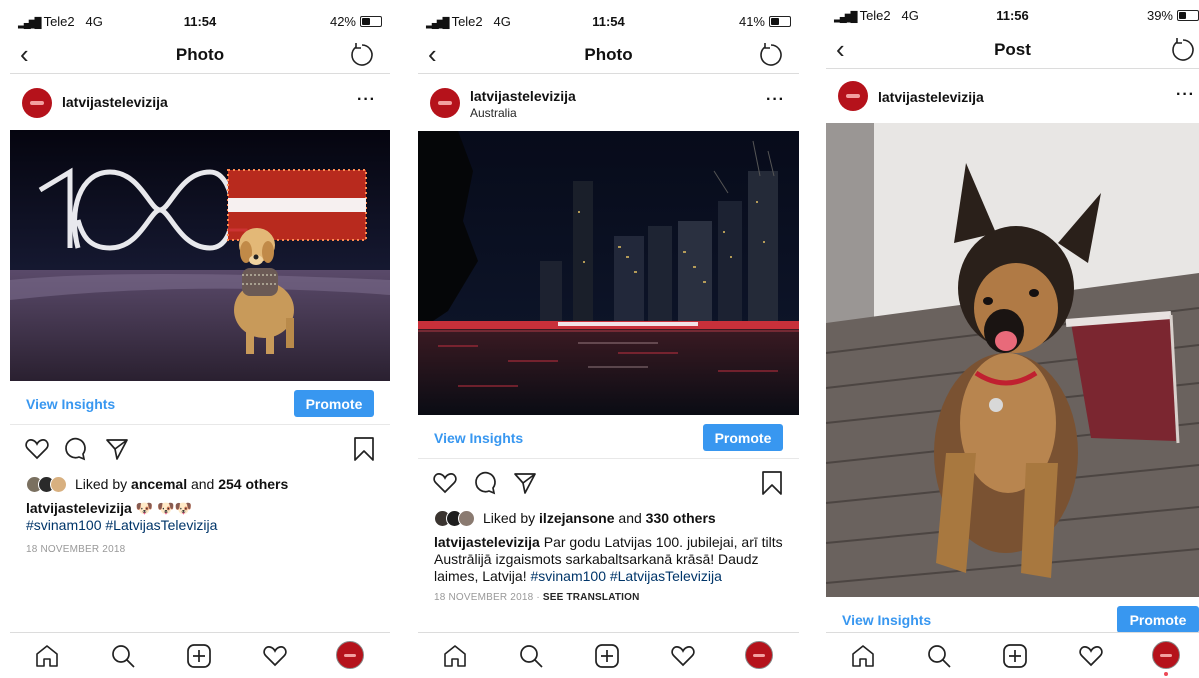 The height and width of the screenshot is (678, 1199). What do you see at coordinates (608, 20) in the screenshot?
I see `status-bar: ▂▄▆█ Tele2 4G 11:54 41%` at bounding box center [608, 20].